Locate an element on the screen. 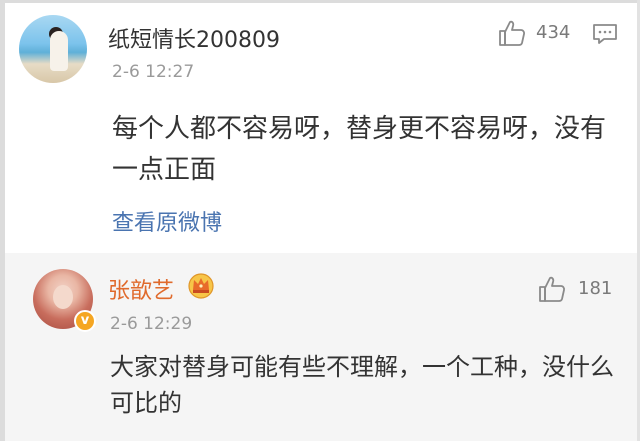  reply-icon is located at coordinates (605, 34).